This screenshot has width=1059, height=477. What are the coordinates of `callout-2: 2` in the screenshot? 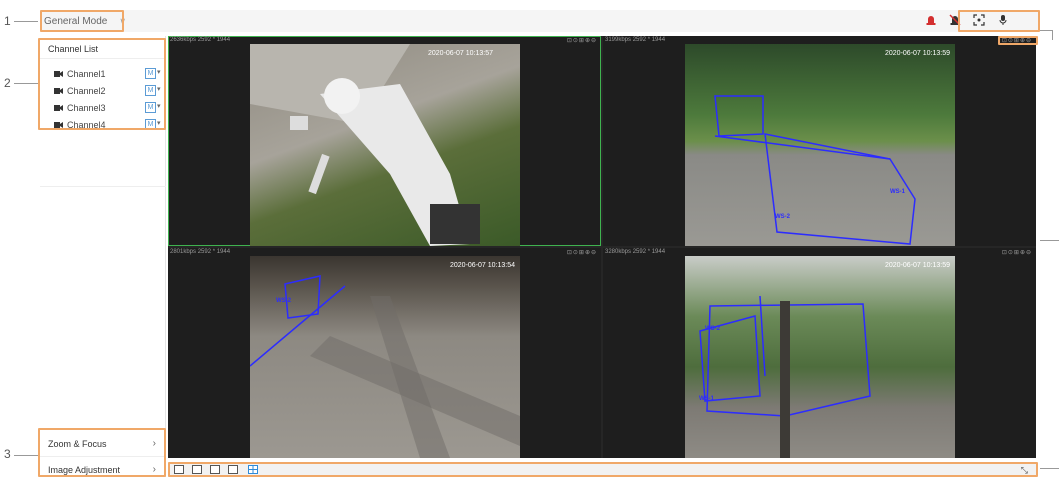 It's located at (7, 83).